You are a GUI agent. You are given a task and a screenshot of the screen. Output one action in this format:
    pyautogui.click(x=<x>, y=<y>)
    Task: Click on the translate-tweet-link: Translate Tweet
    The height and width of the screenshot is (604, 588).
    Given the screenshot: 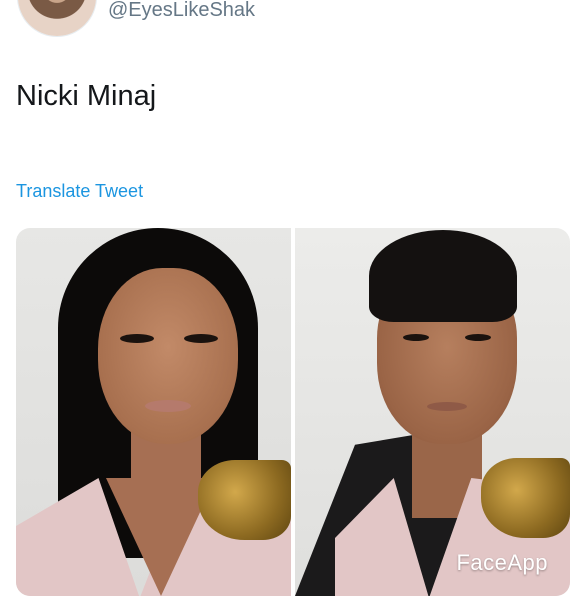 What is the action you would take?
    pyautogui.click(x=79, y=191)
    